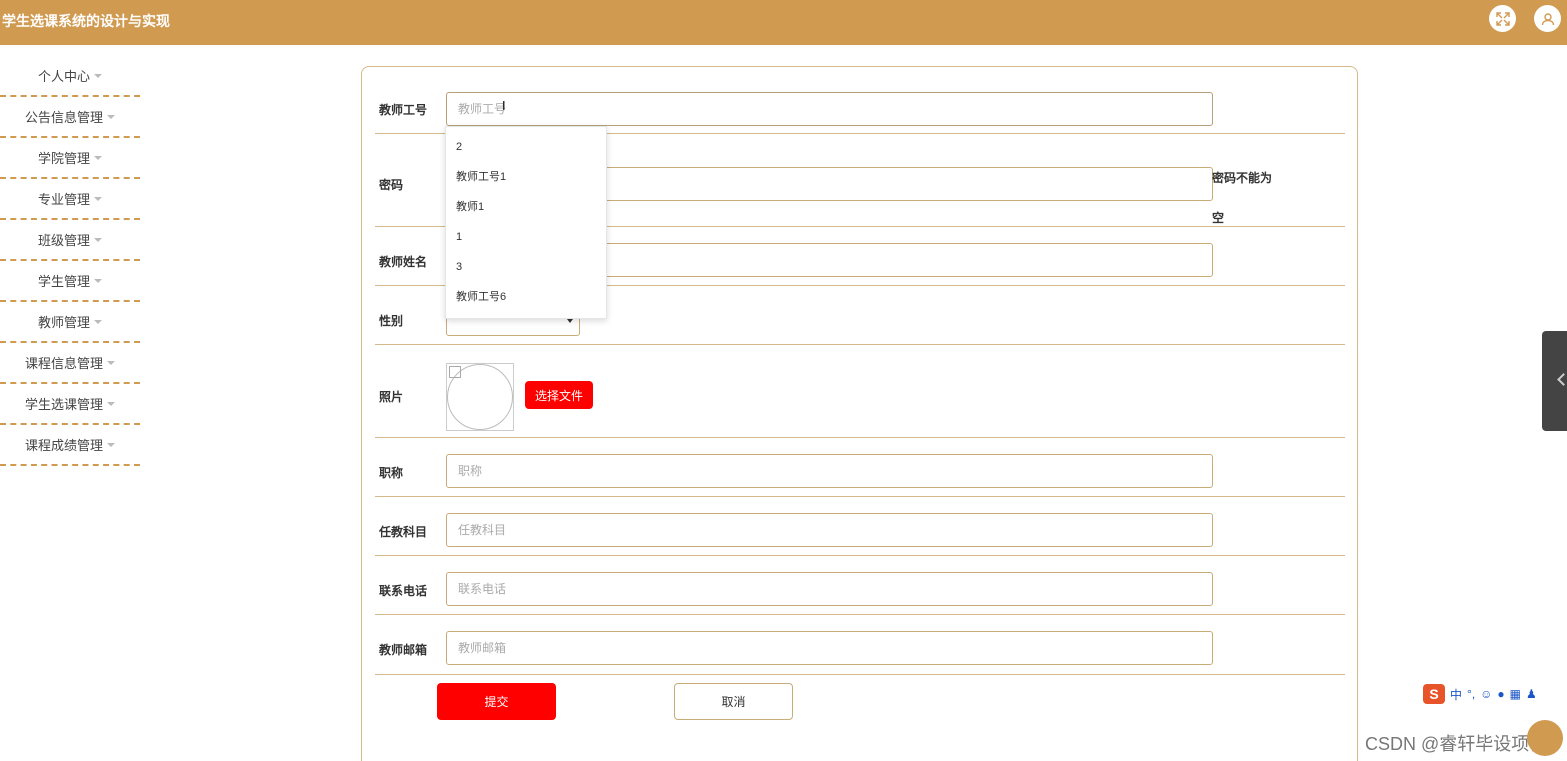 This screenshot has height=761, width=1567. Describe the element at coordinates (391, 185) in the screenshot. I see `password-label: 密码` at that location.